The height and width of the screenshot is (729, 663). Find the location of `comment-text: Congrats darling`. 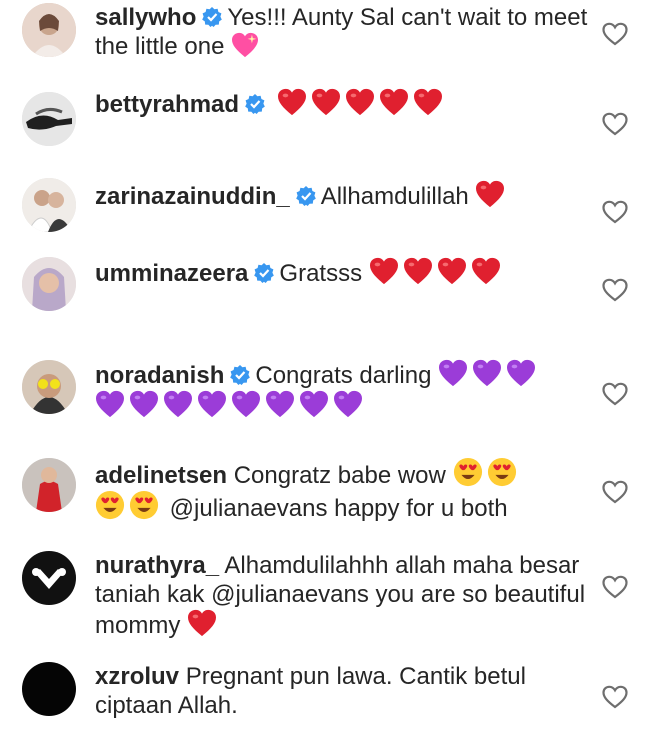

comment-text: Congrats darling is located at coordinates (343, 375).